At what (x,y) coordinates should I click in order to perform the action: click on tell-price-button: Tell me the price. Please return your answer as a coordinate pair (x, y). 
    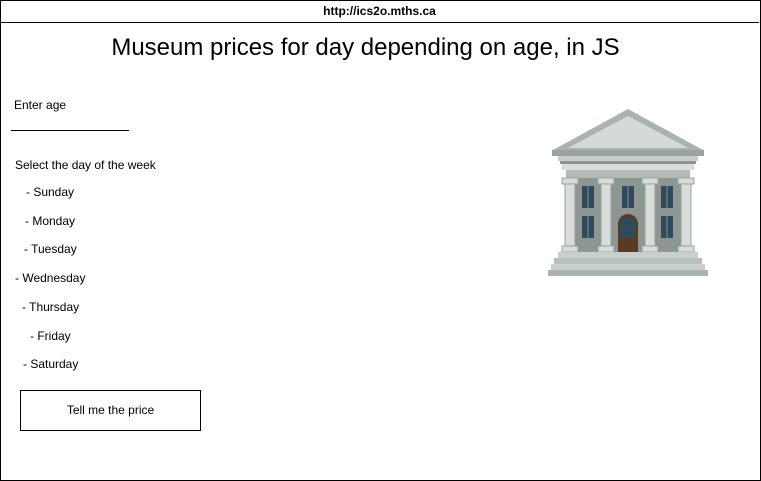
    Looking at the image, I should click on (110, 410).